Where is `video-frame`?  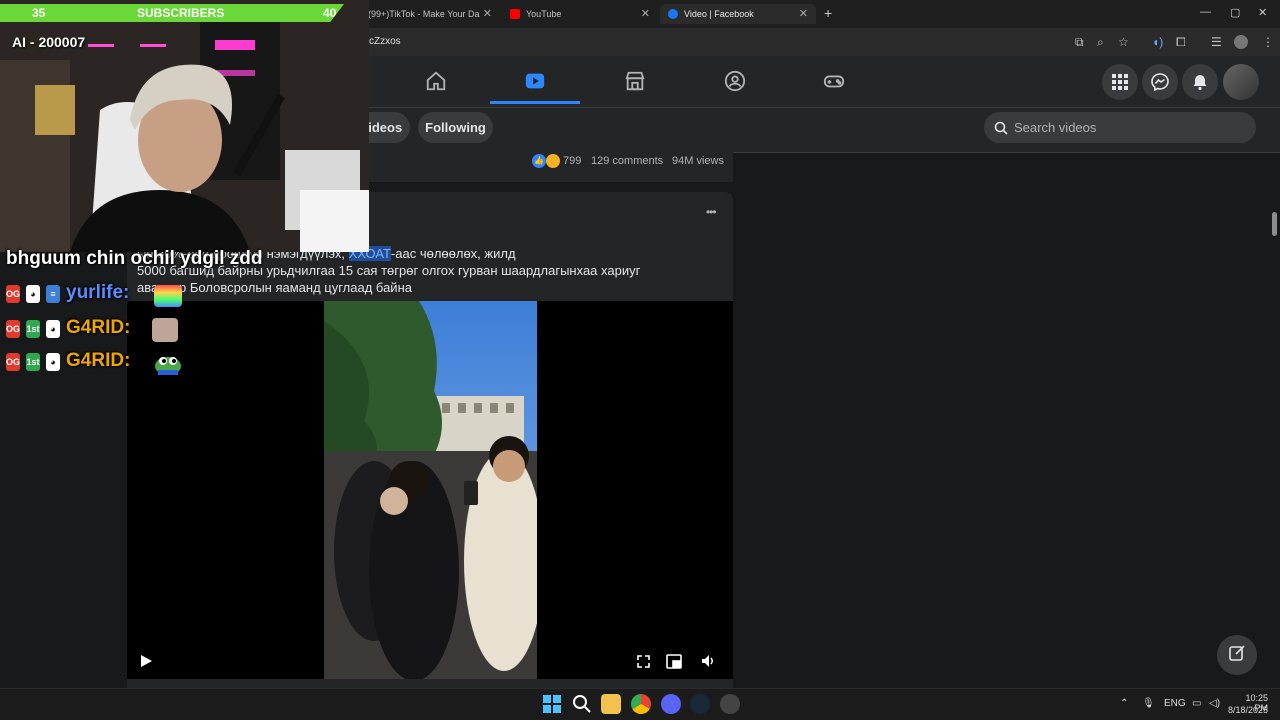 video-frame is located at coordinates (430, 490).